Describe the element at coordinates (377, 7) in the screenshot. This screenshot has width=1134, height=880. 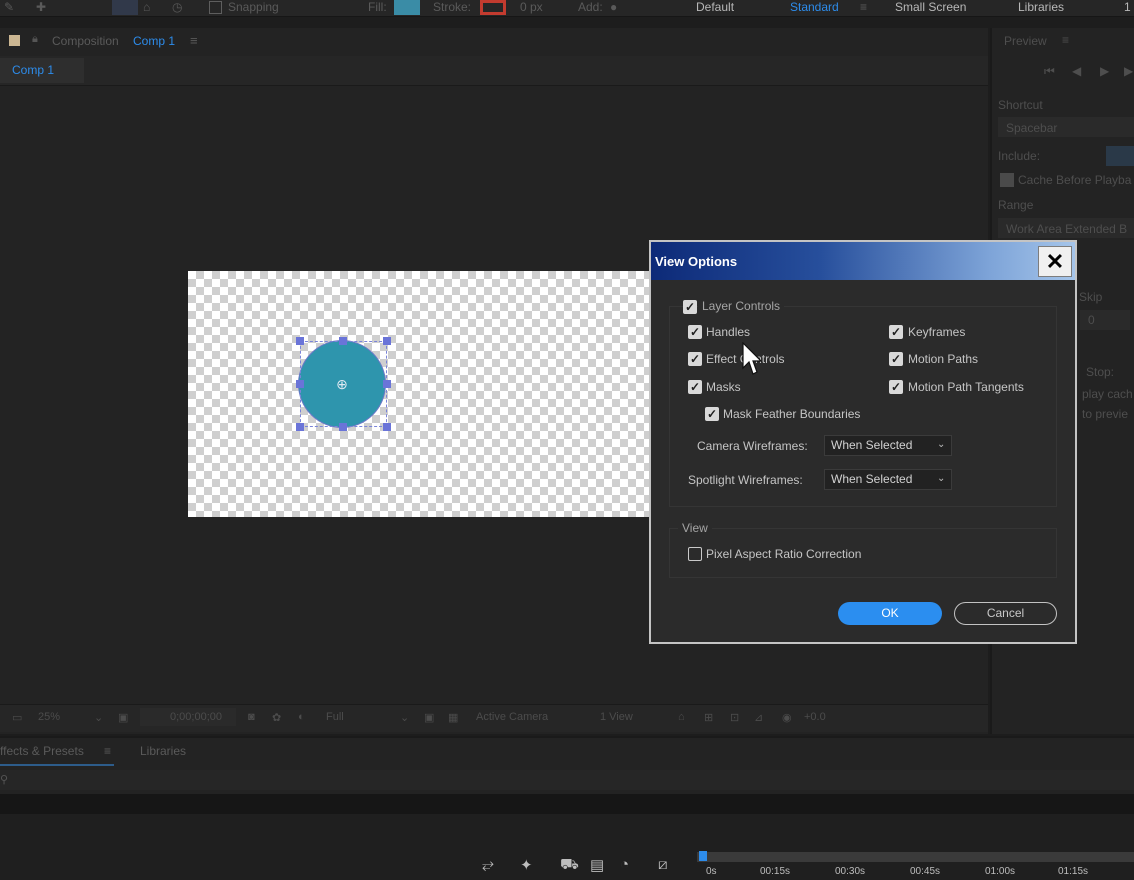
I see `fill-label: Fill:` at that location.